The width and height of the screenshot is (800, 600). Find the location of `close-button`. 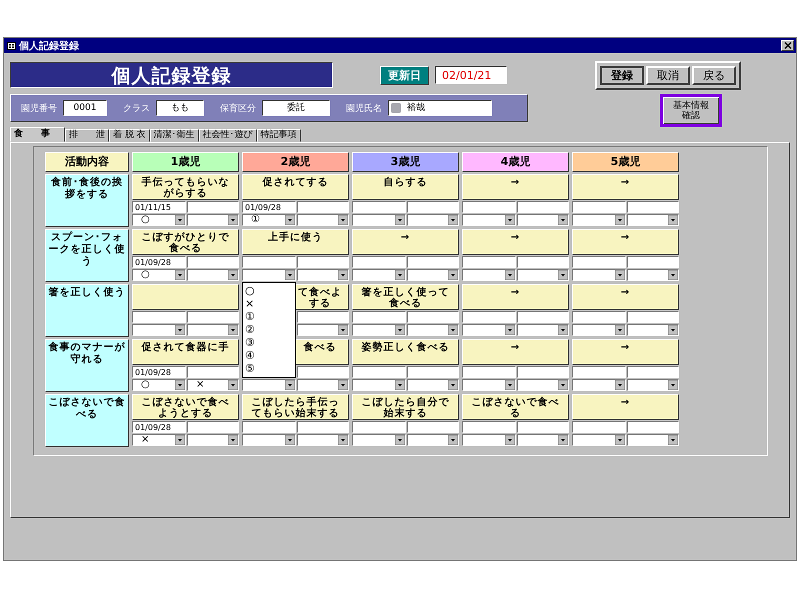

close-button is located at coordinates (787, 45).